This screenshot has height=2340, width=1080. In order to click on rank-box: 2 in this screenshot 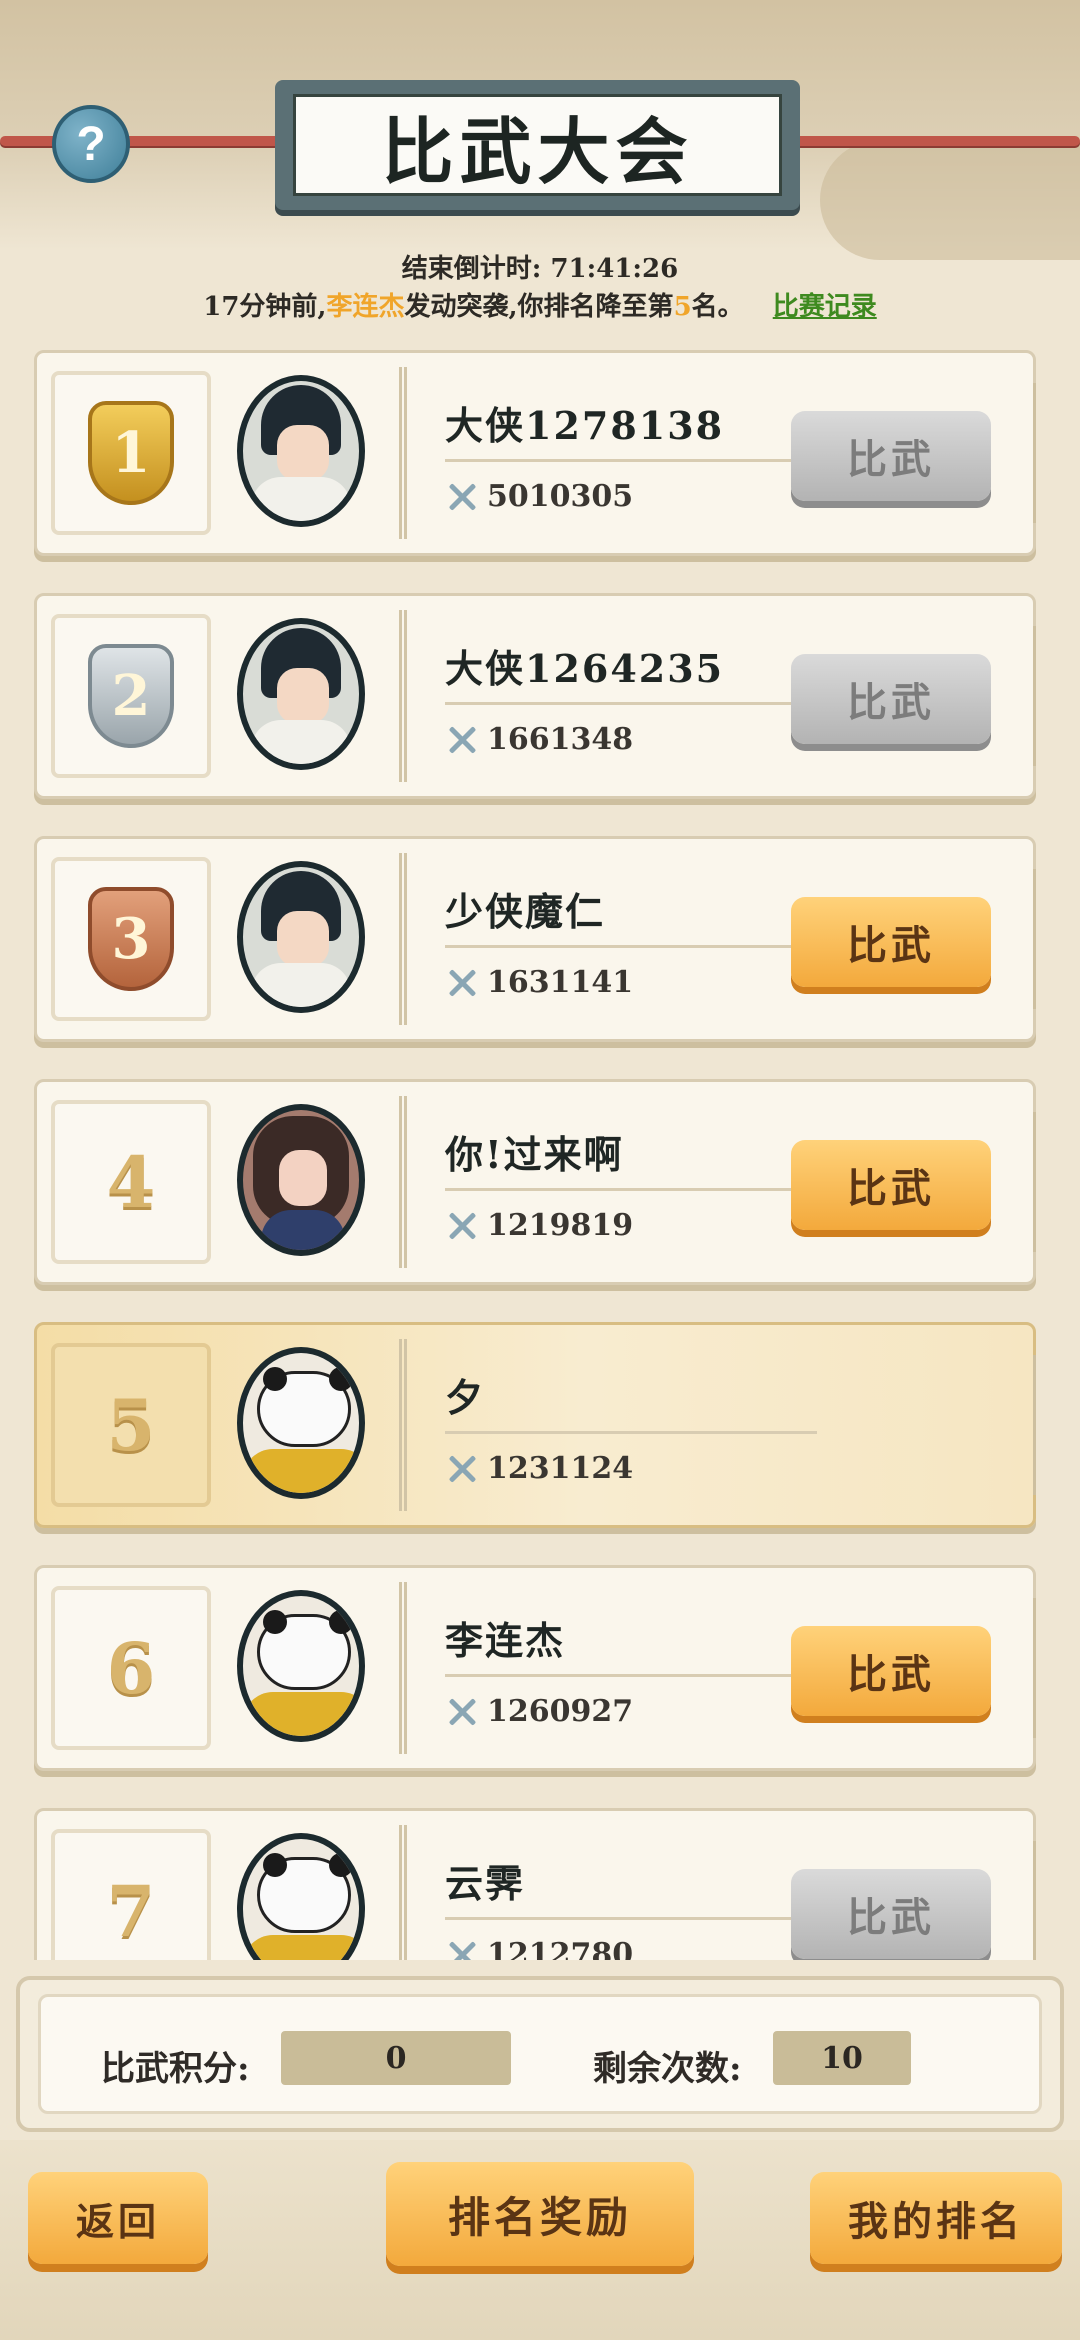, I will do `click(131, 696)`.